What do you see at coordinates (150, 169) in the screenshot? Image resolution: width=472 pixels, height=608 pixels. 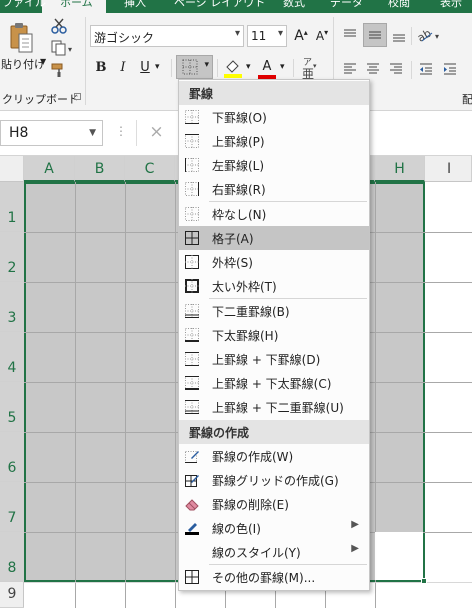 I see `column-header-c: C` at bounding box center [150, 169].